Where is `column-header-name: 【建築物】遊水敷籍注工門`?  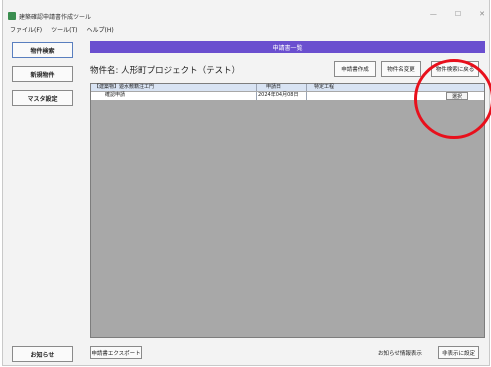 column-header-name: 【建築物】遊水敷籍注工門 is located at coordinates (124, 87).